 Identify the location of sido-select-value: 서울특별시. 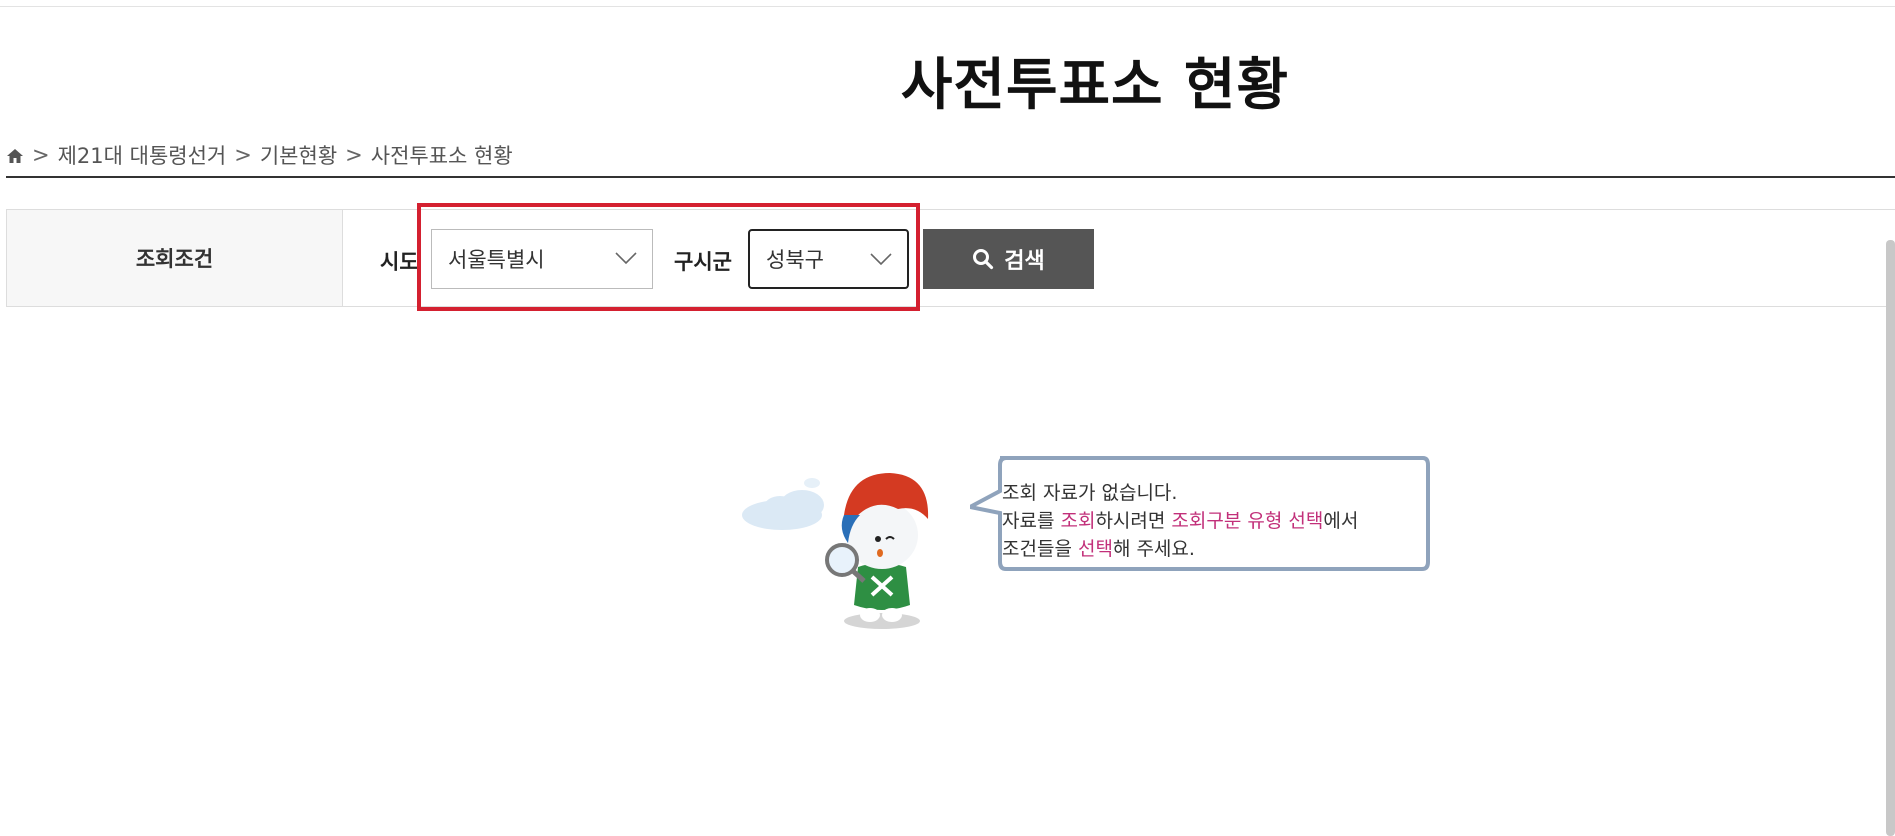
(496, 260).